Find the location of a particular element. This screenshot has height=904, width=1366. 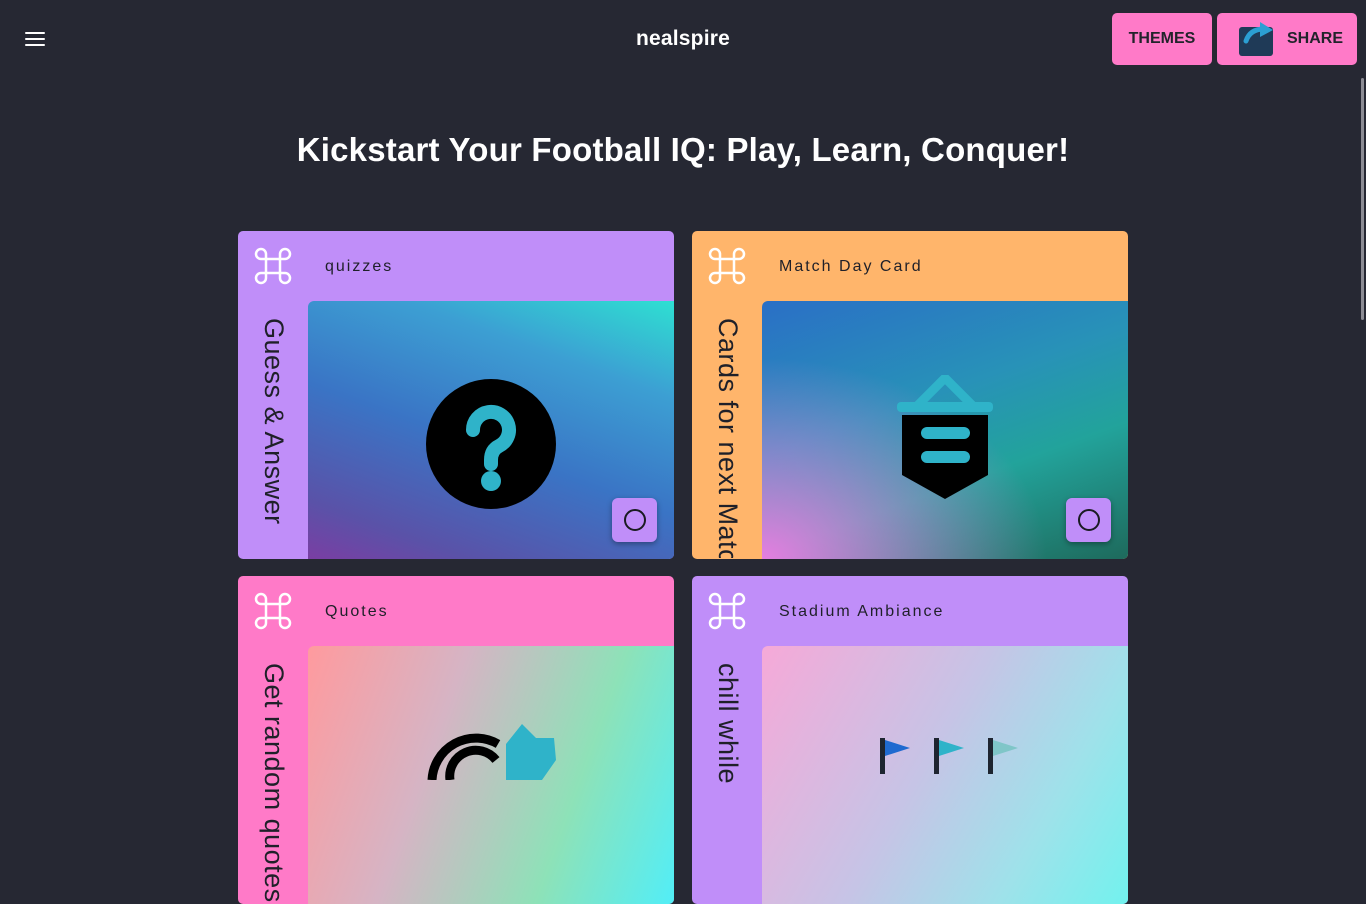

card-match-day: Match Day Card Cards for next Match is located at coordinates (910, 395).